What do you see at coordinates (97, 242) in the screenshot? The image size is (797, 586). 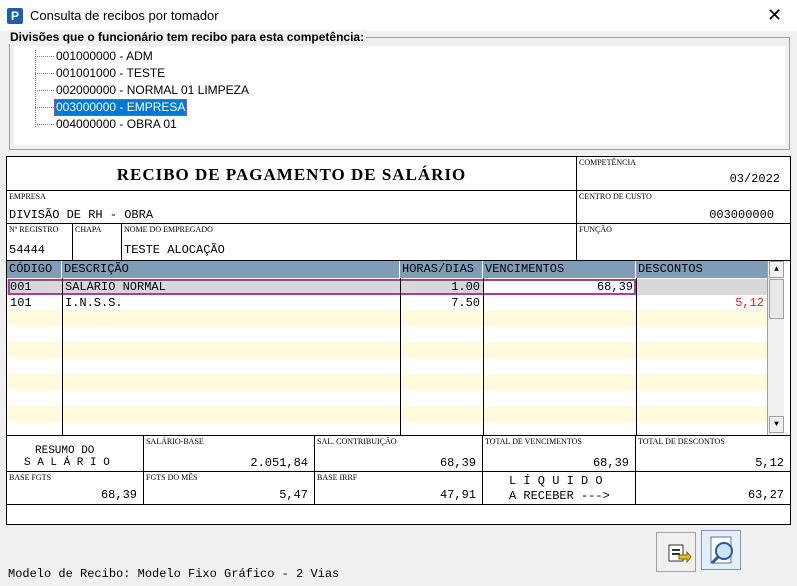 I see `chapa-cell: CHAPA` at bounding box center [97, 242].